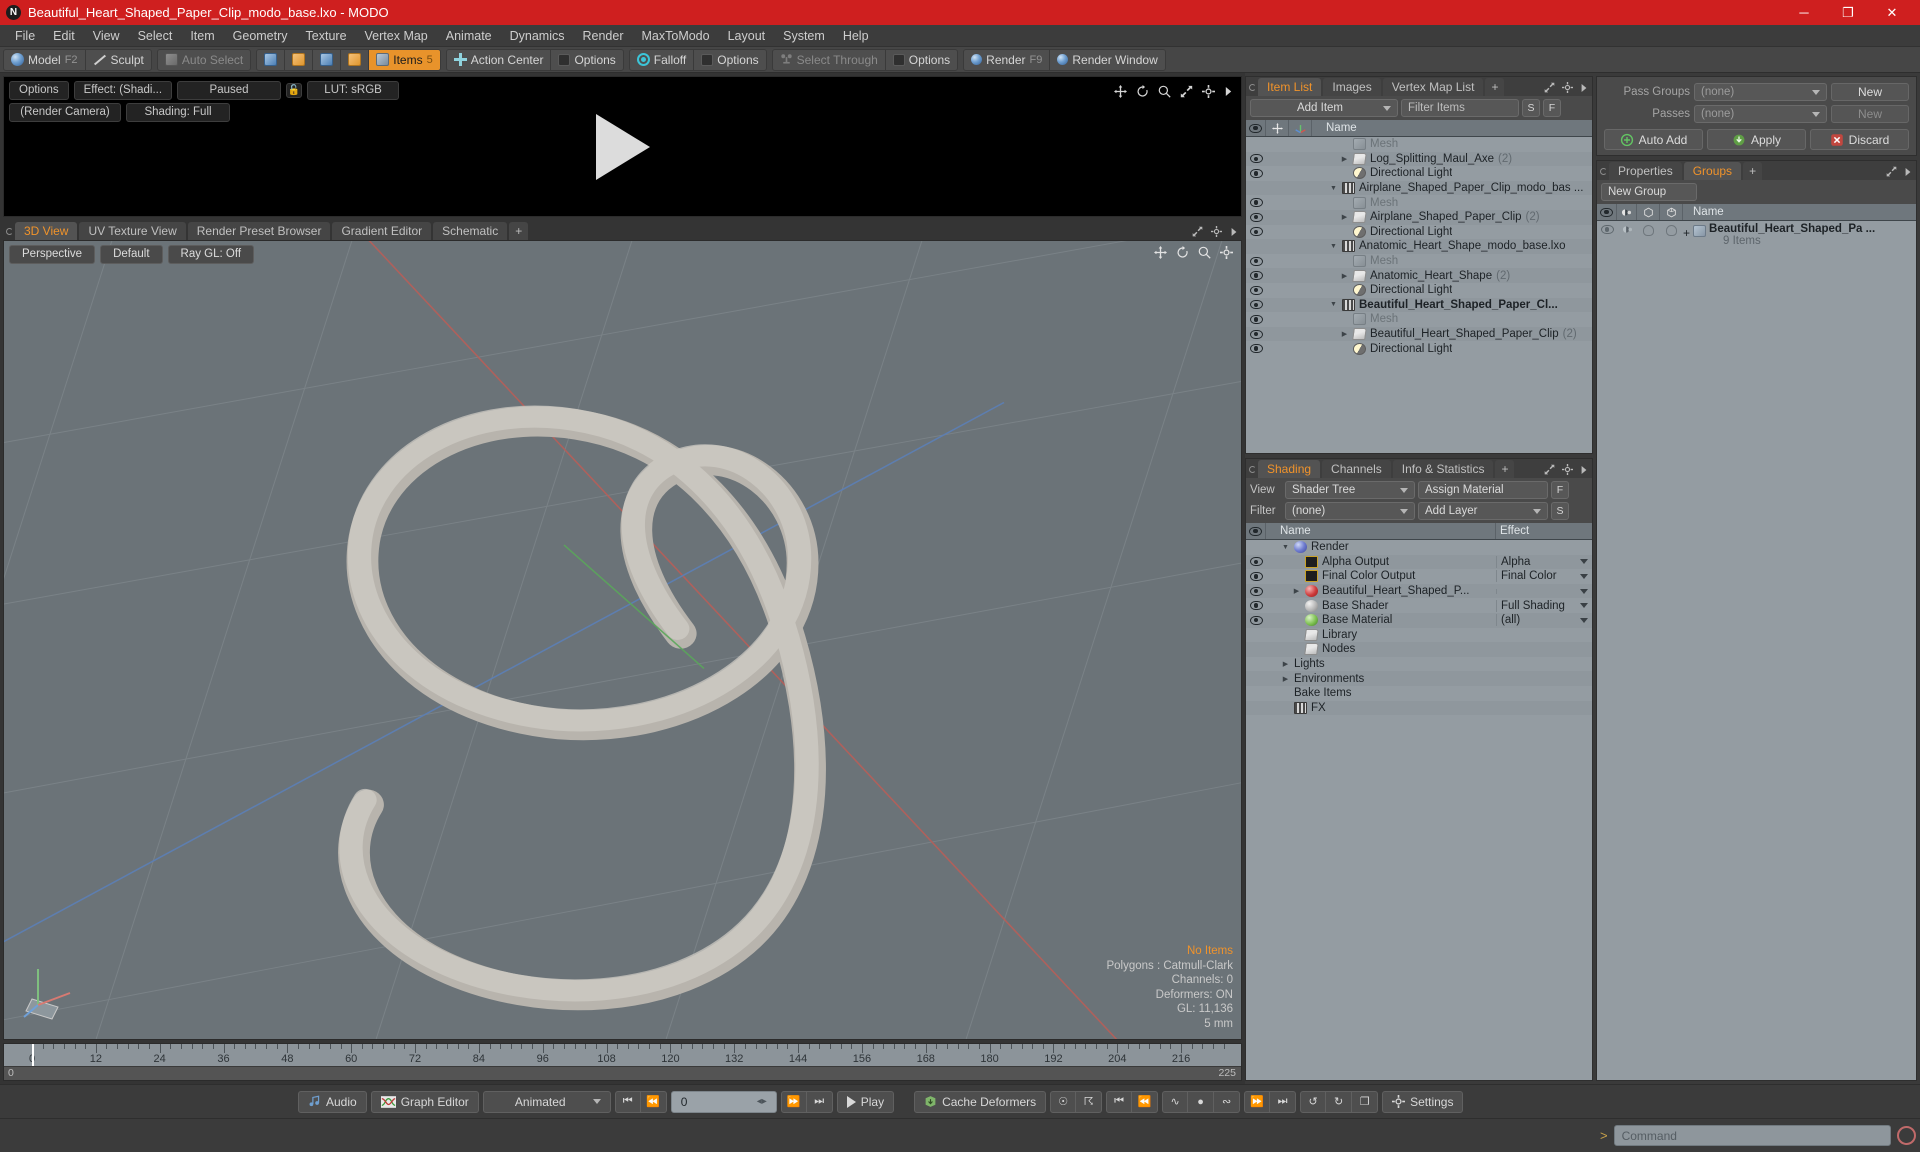 The image size is (1920, 1152). I want to click on collapse-icon: ▼, so click(1333, 304).